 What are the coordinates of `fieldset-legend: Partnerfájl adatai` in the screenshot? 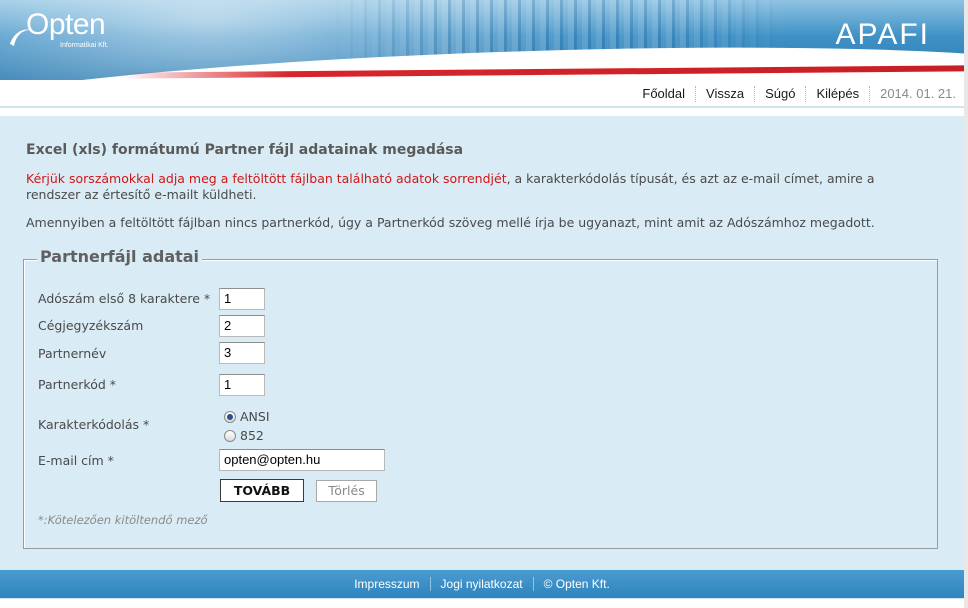 It's located at (120, 256).